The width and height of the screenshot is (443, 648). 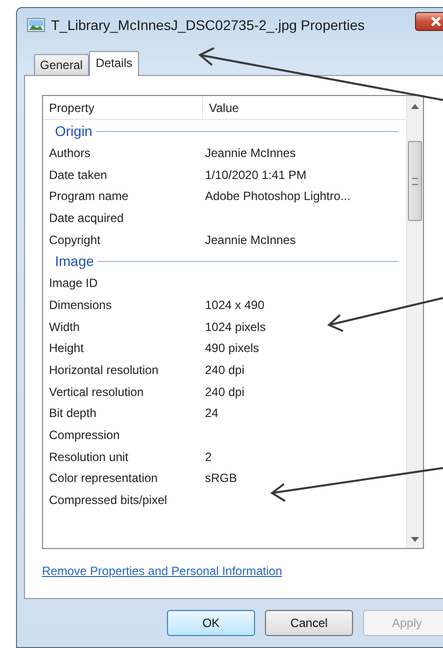 What do you see at coordinates (108, 500) in the screenshot?
I see `property-name: Compressed bits/pixel` at bounding box center [108, 500].